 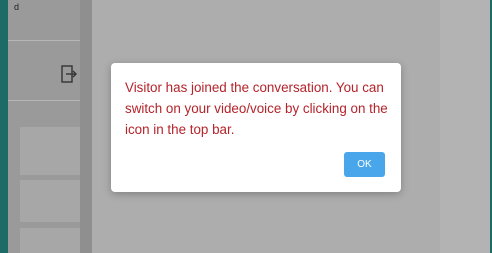 What do you see at coordinates (17, 7) in the screenshot?
I see `sidebar-top-text: d` at bounding box center [17, 7].